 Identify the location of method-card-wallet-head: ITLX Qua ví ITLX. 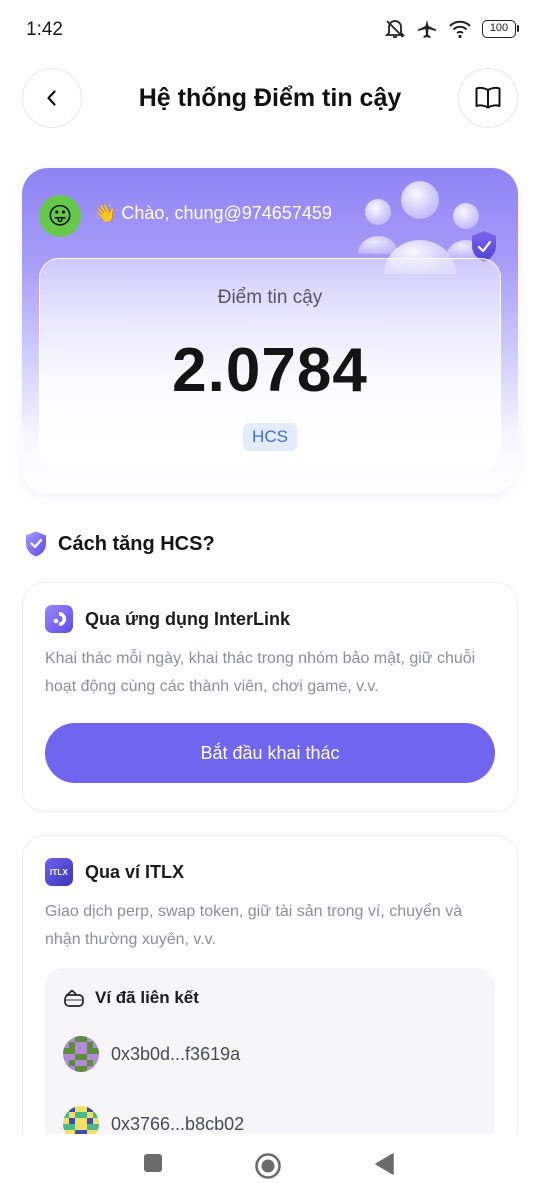
(114, 872).